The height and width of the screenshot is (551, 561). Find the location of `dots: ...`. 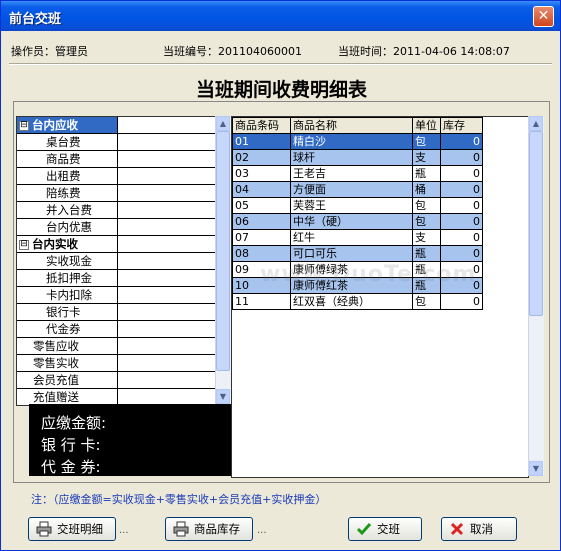

dots: ... is located at coordinates (262, 530).